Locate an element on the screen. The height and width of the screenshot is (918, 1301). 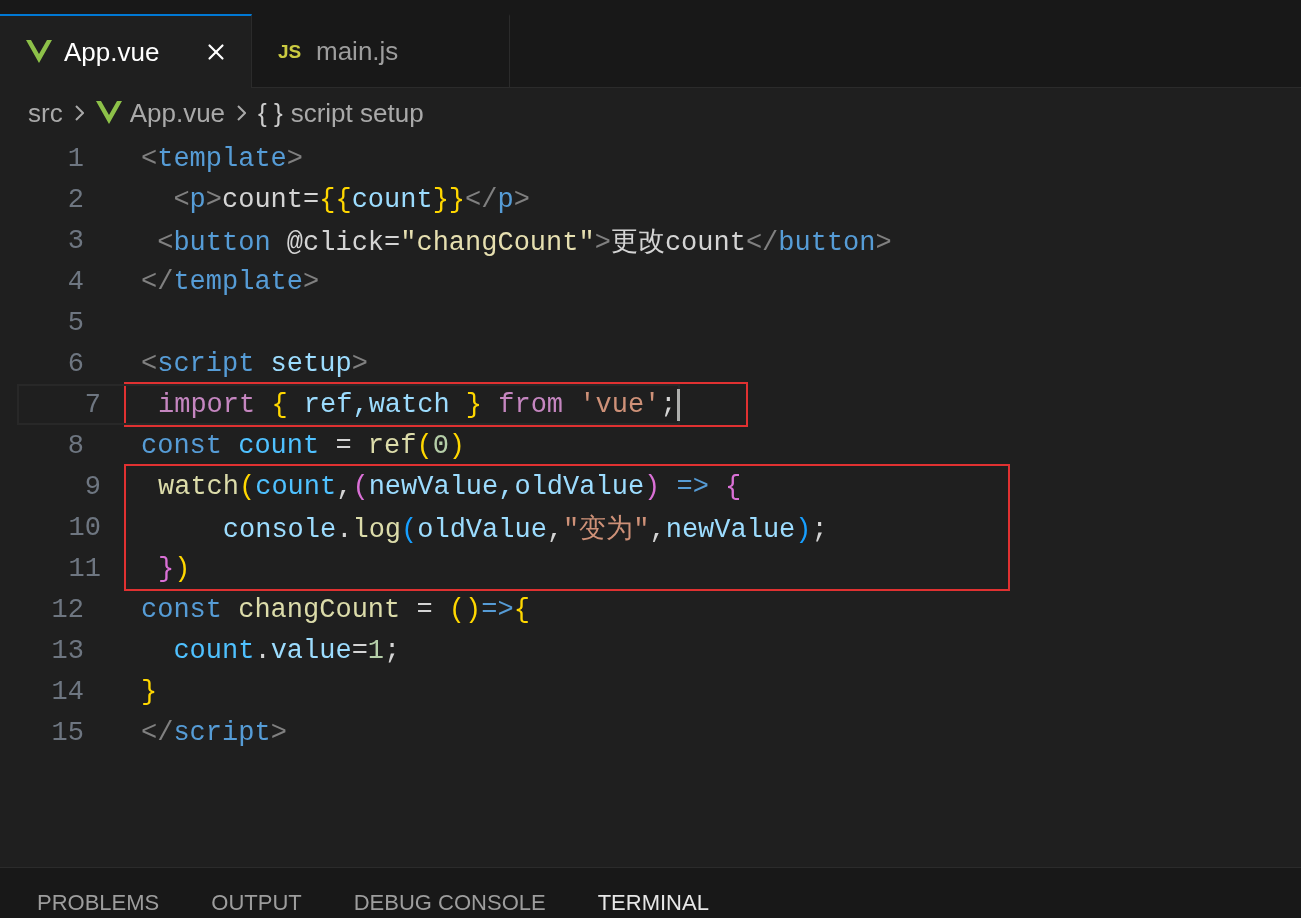
line-number: 7 is located at coordinates (92, 404).